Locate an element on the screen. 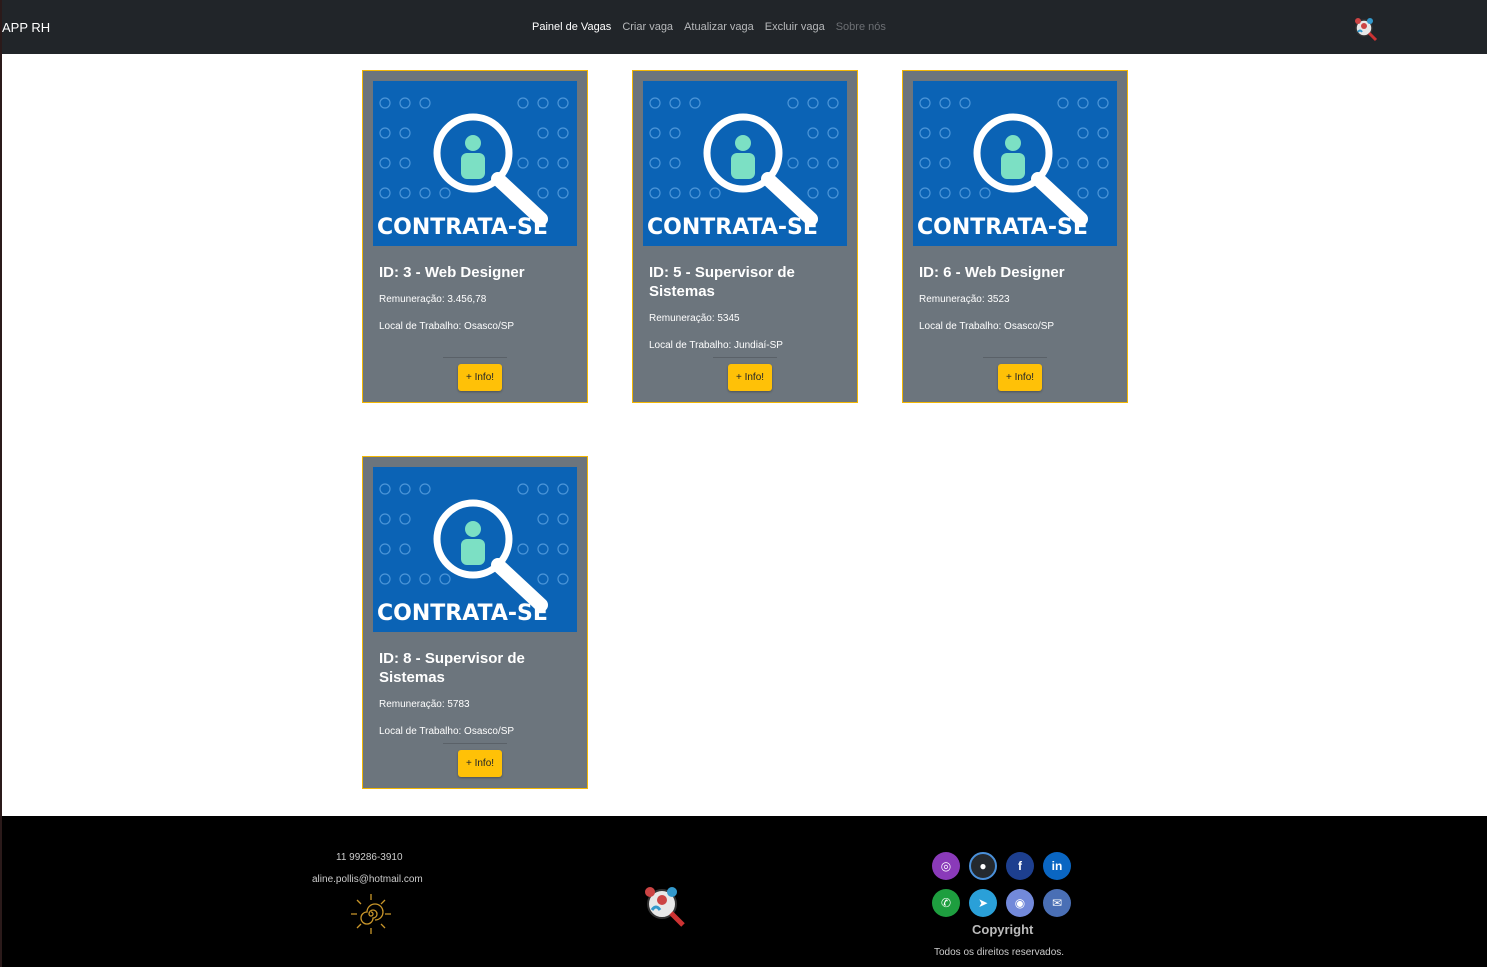  email-icon: ✉ is located at coordinates (1057, 903).